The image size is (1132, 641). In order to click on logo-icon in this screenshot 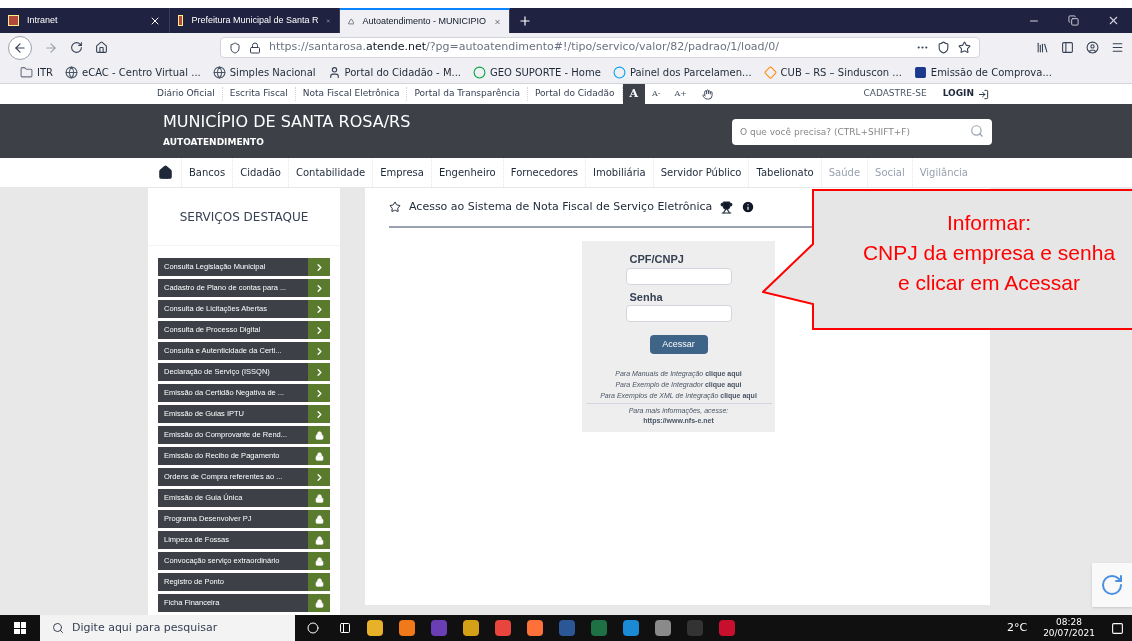, I will do `click(351, 21)`.